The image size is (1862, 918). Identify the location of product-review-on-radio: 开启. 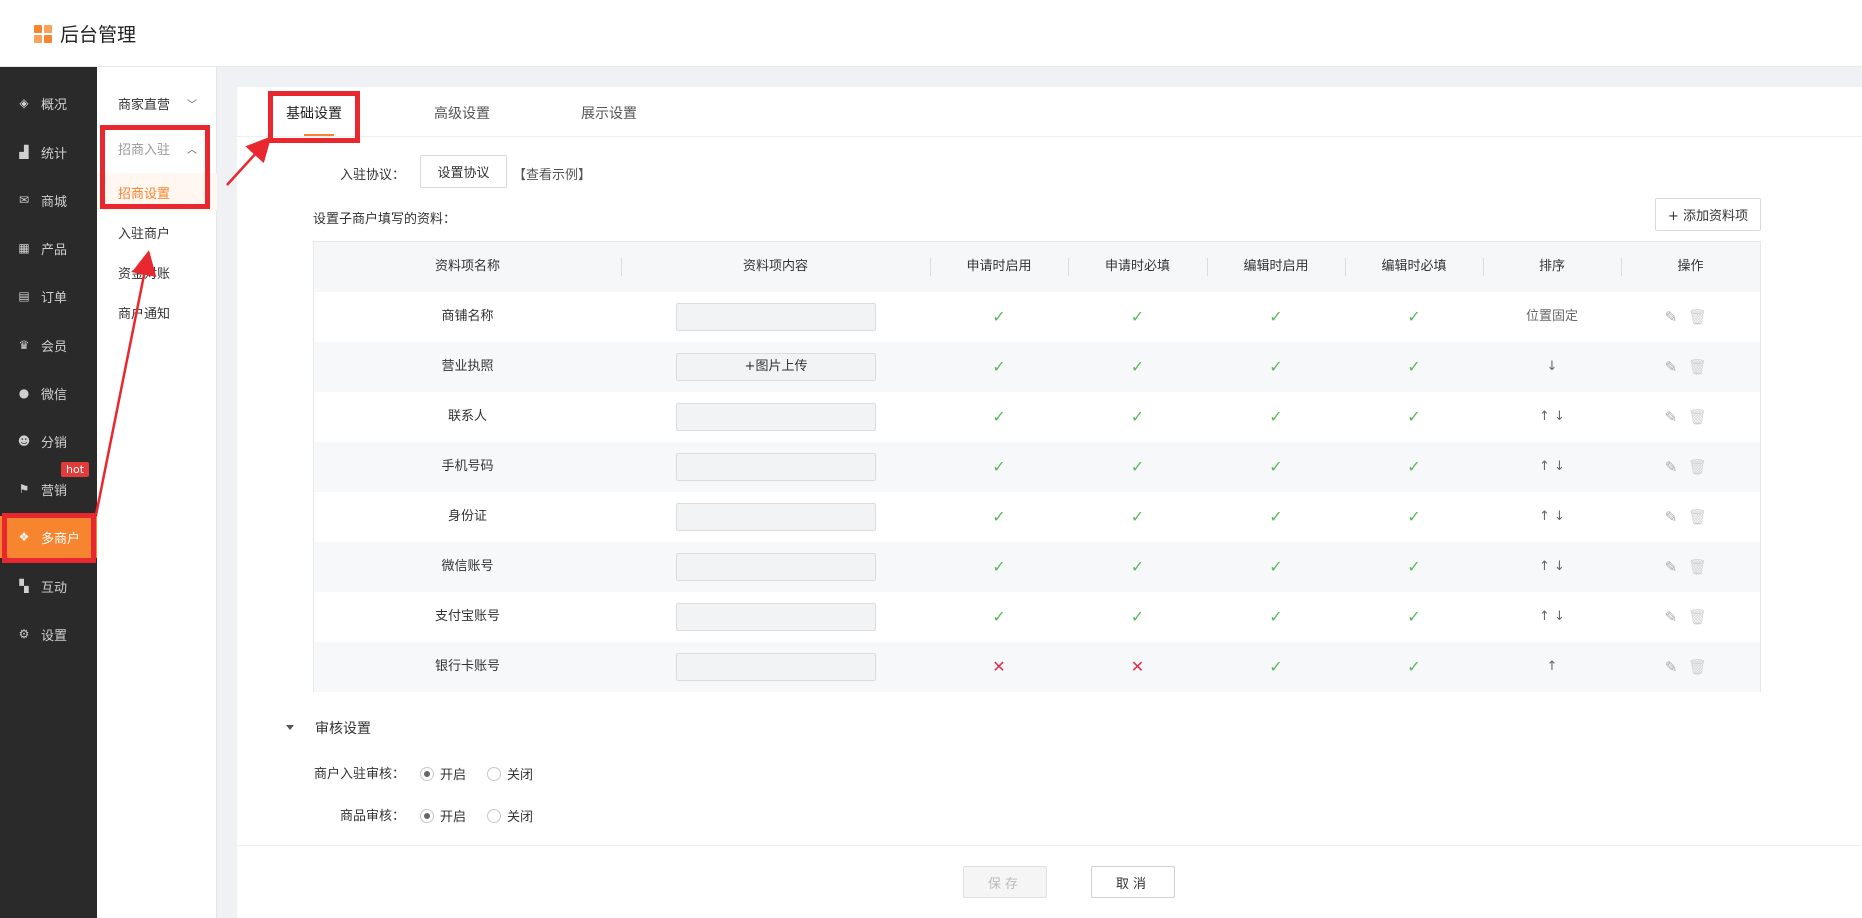
(443, 815).